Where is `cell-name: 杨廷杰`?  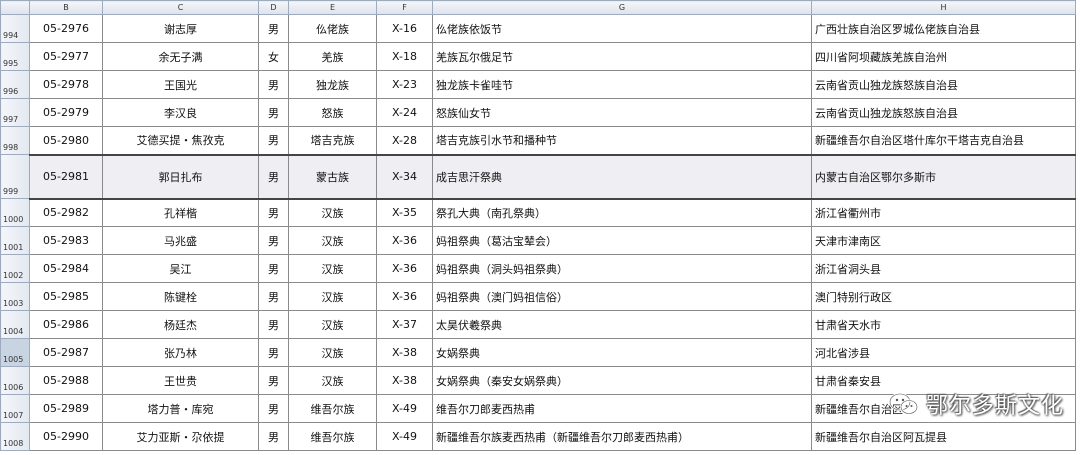
cell-name: 杨廷杰 is located at coordinates (180, 324).